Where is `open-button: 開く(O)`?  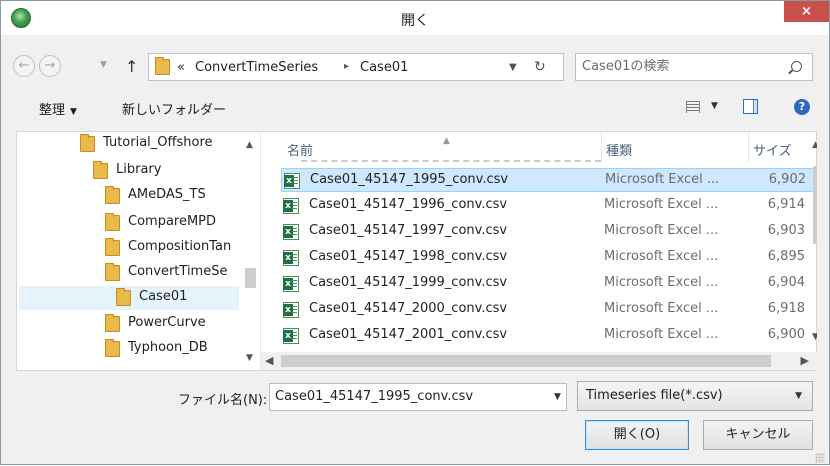 open-button: 開く(O) is located at coordinates (637, 435).